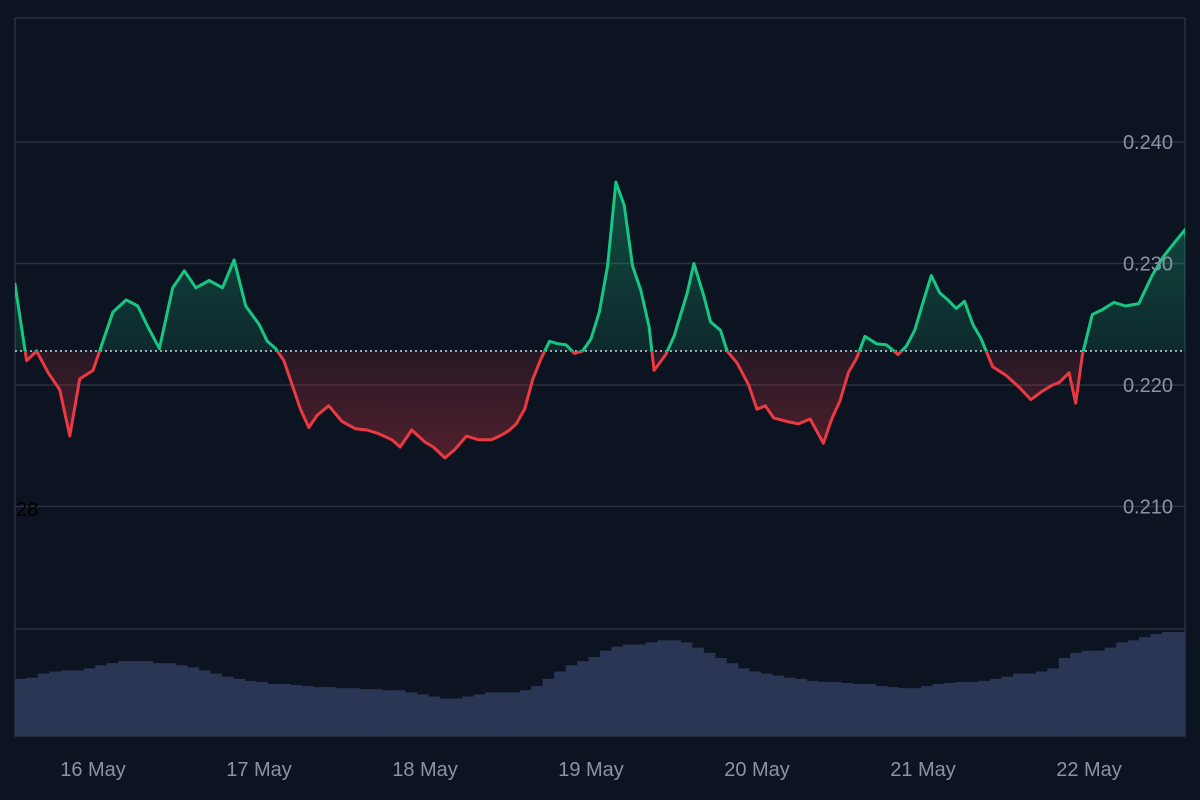 The height and width of the screenshot is (800, 1200). Describe the element at coordinates (1148, 265) in the screenshot. I see `y-tick-label: 0.230` at that location.